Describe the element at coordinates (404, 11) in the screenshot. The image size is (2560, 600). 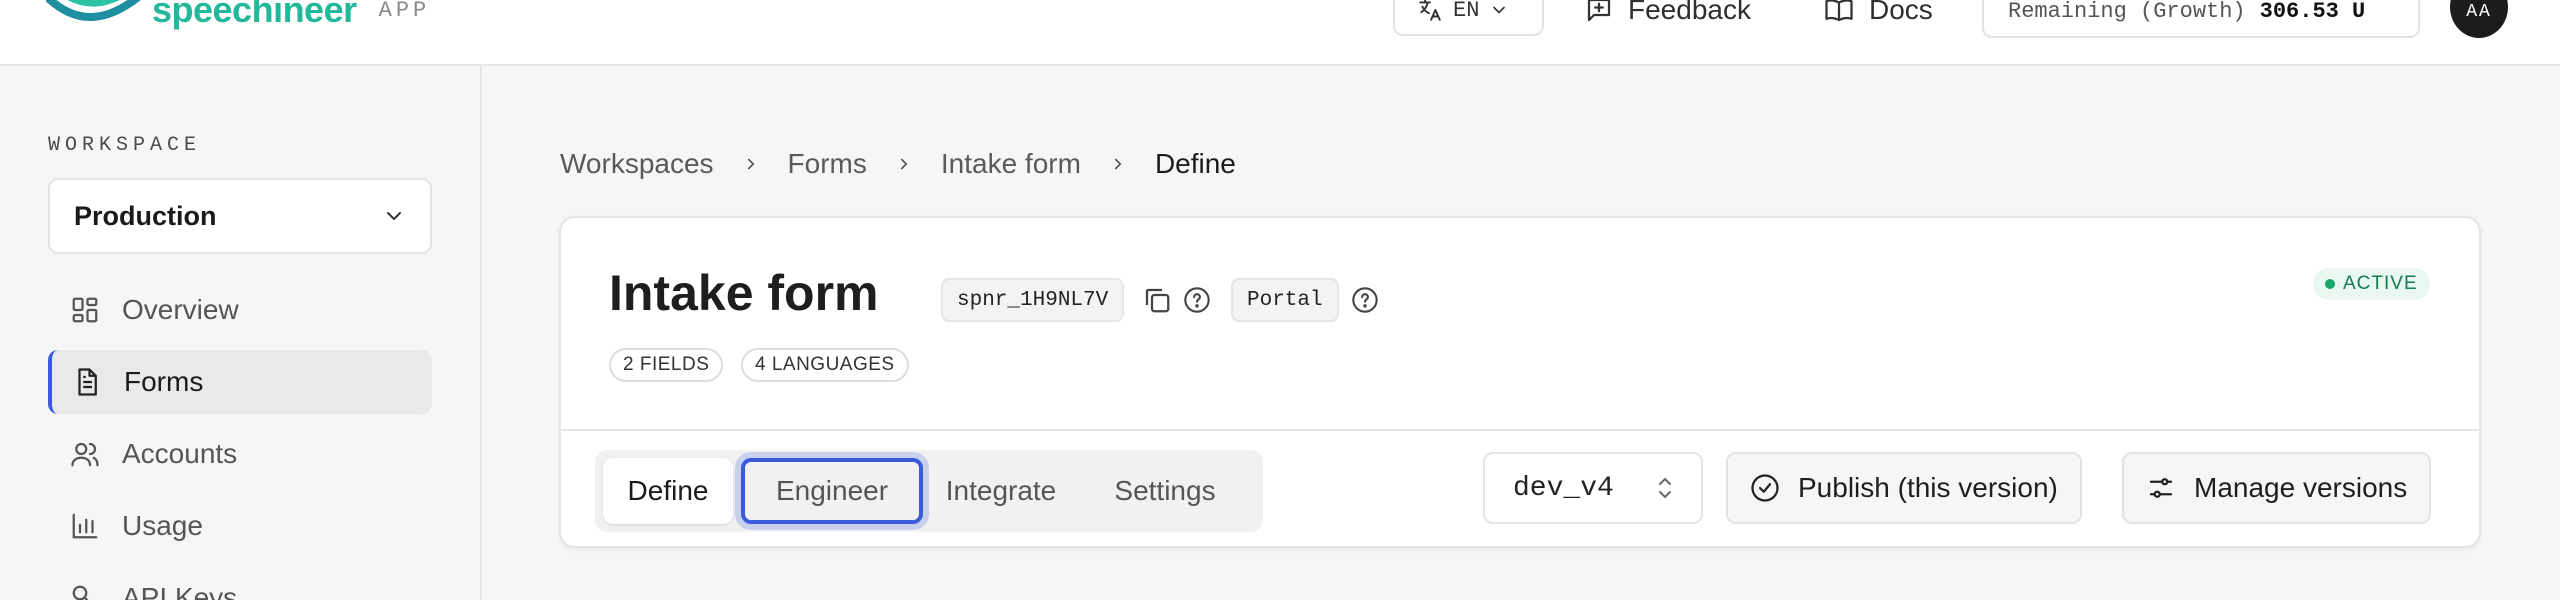
I see `logo-subtitle: APP` at that location.